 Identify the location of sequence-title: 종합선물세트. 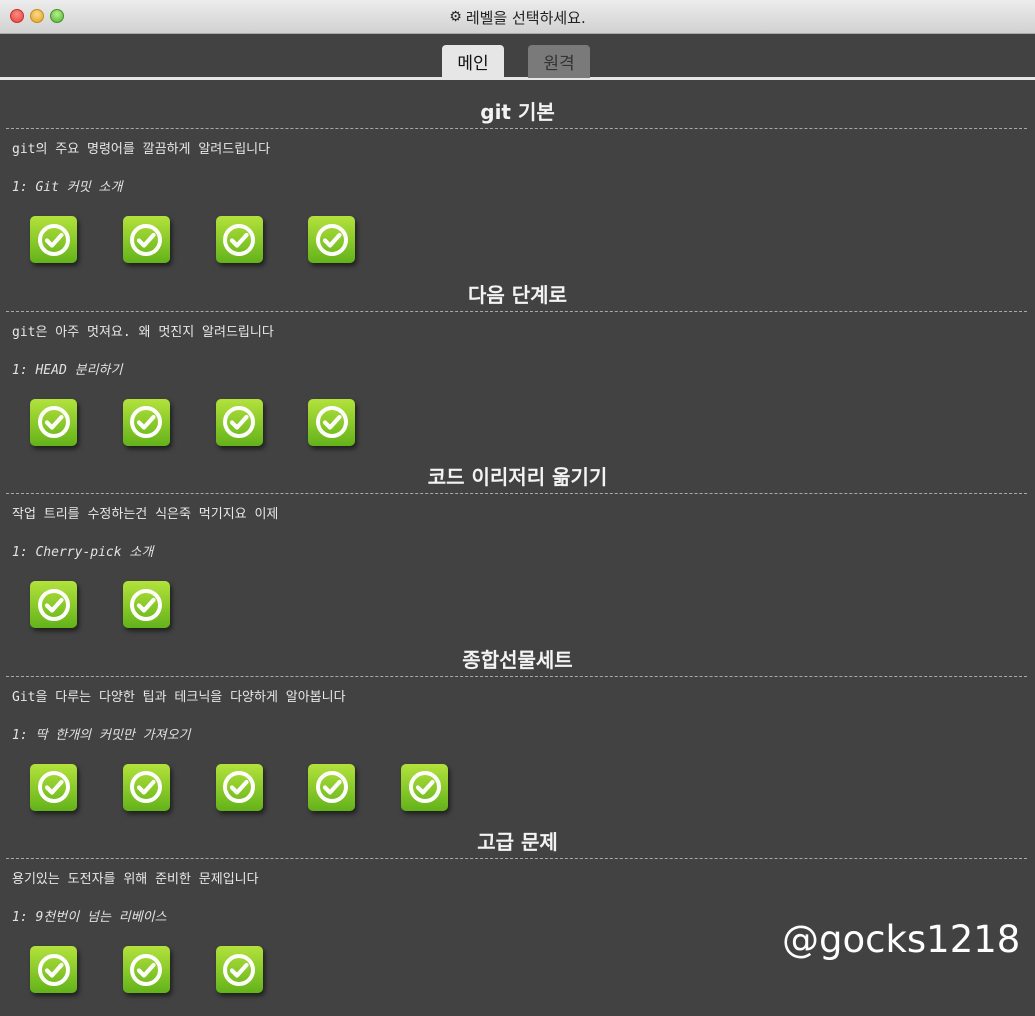
(517, 659).